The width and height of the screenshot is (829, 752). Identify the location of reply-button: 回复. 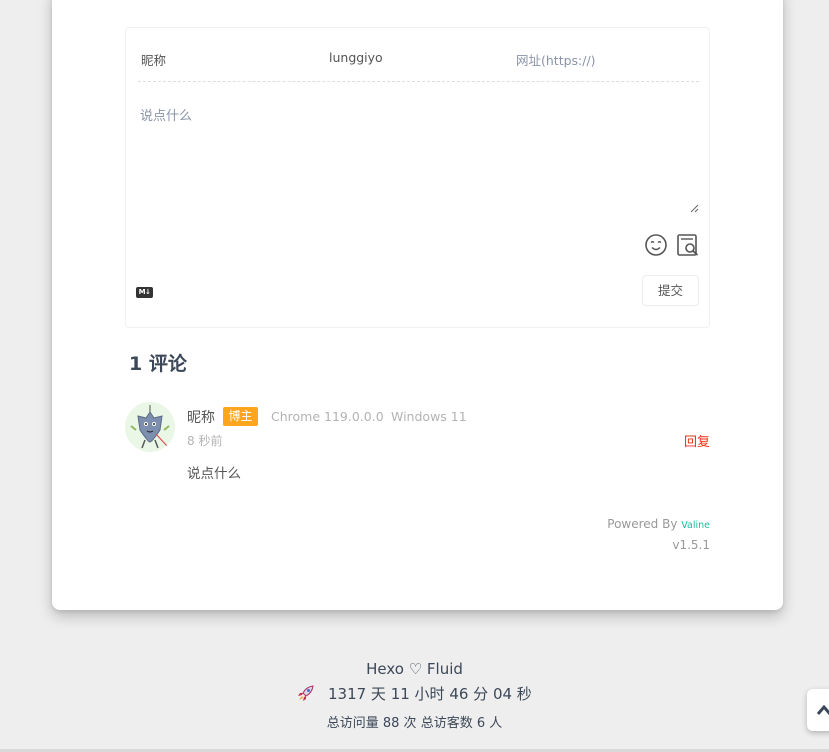
(697, 440).